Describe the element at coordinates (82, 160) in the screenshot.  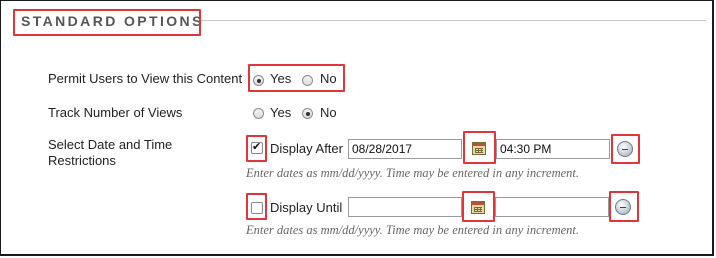
I see `date-restrictions-label-line2: Restrictions` at that location.